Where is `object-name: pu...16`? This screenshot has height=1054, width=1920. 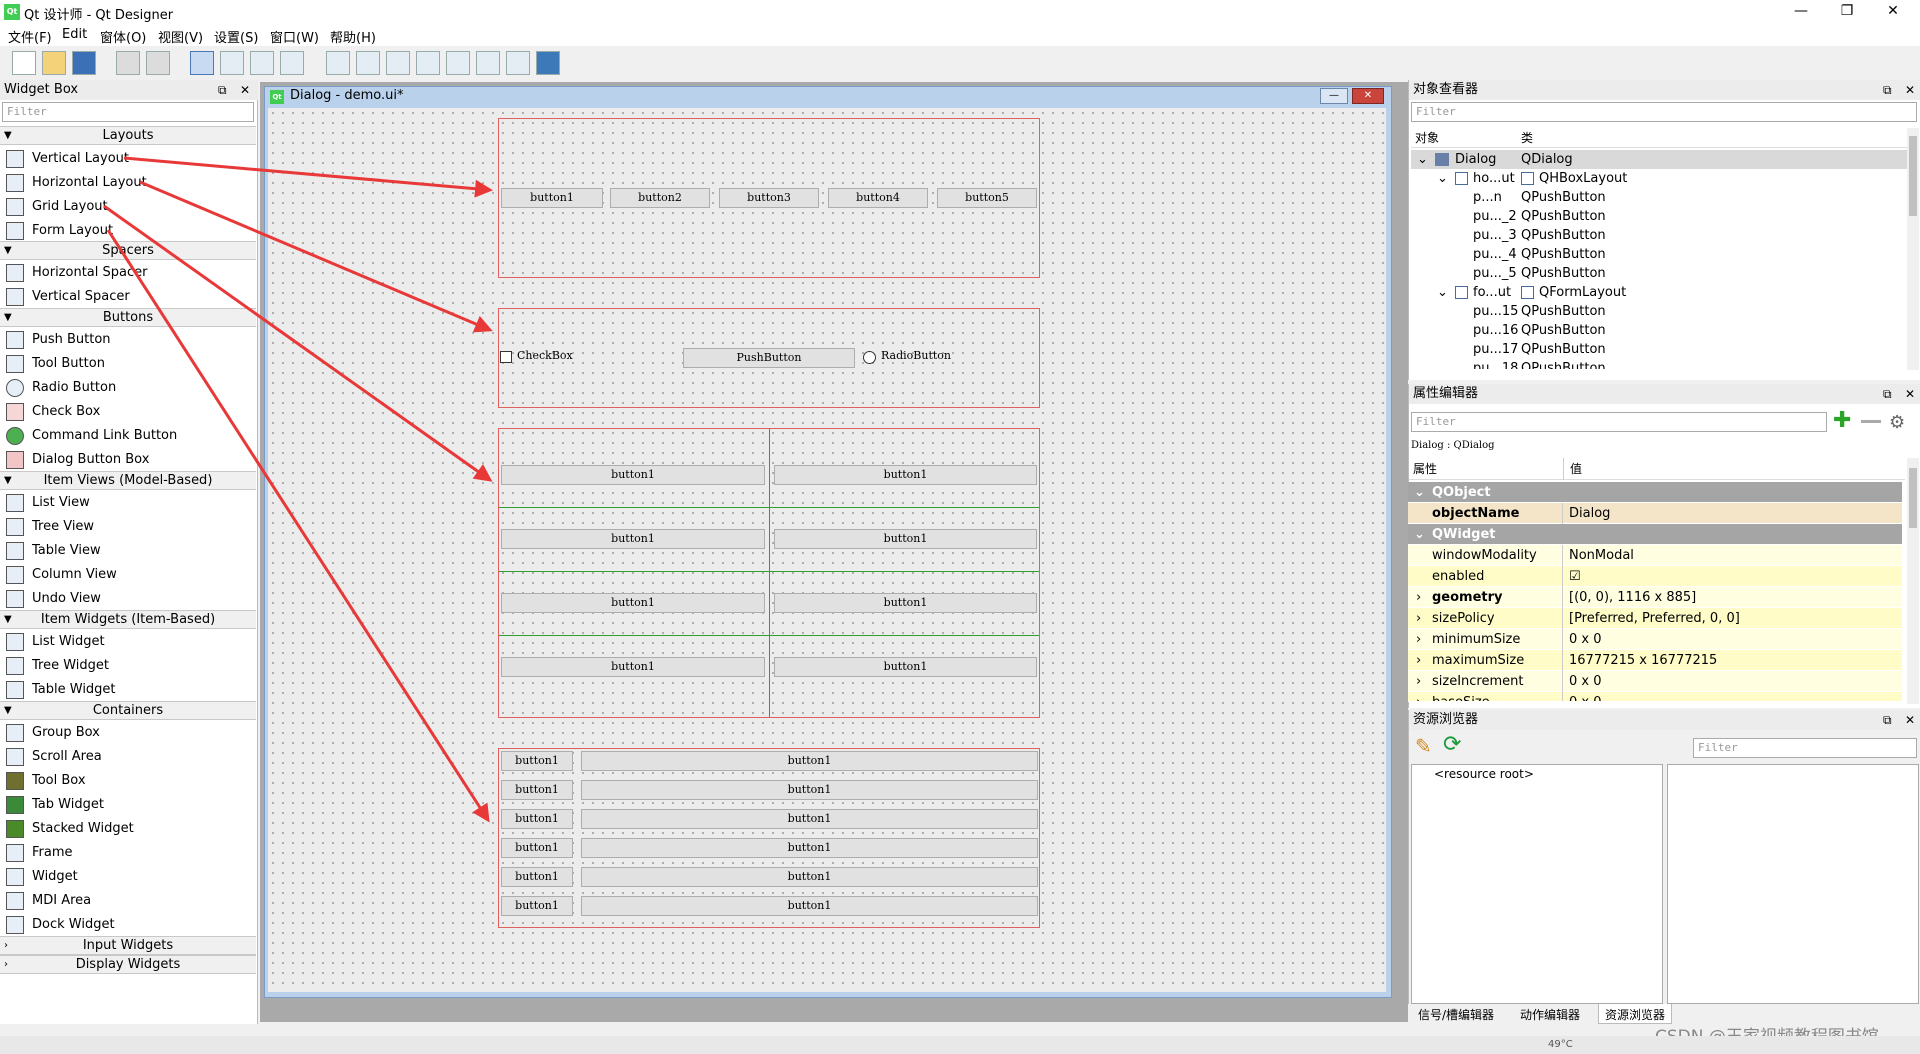
object-name: pu...16 is located at coordinates (1496, 330).